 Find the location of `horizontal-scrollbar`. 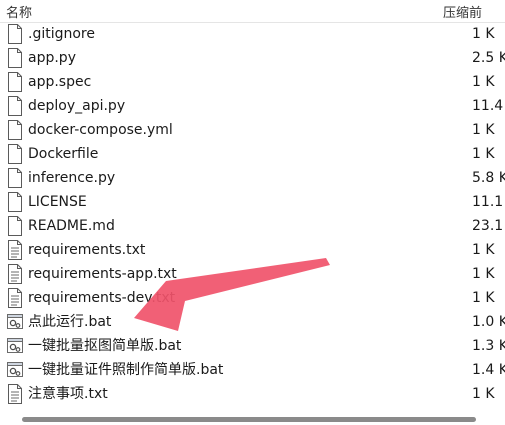

horizontal-scrollbar is located at coordinates (252, 419).